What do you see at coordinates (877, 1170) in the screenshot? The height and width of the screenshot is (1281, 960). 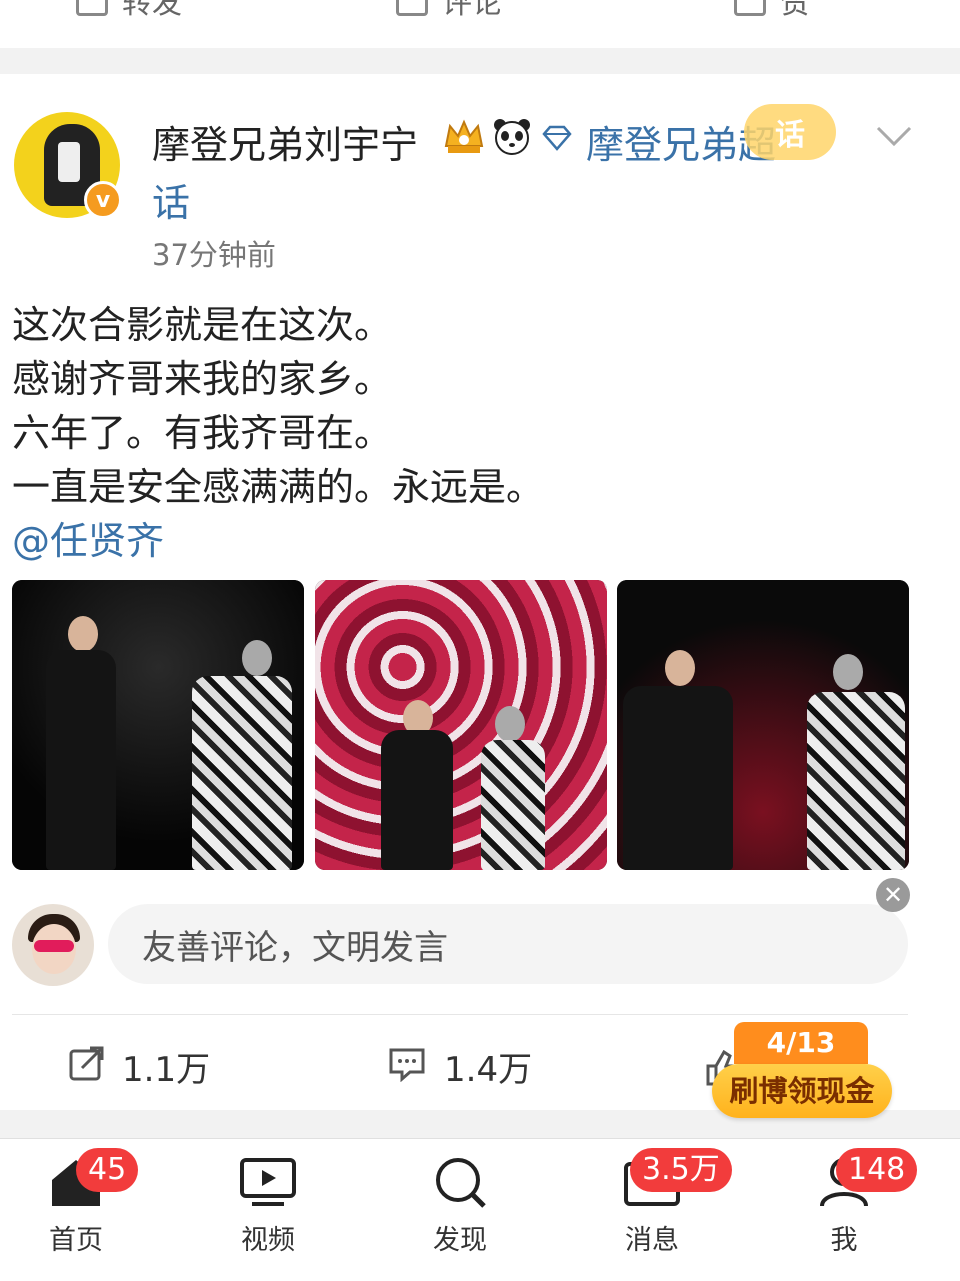 I see `me-badge: 148` at bounding box center [877, 1170].